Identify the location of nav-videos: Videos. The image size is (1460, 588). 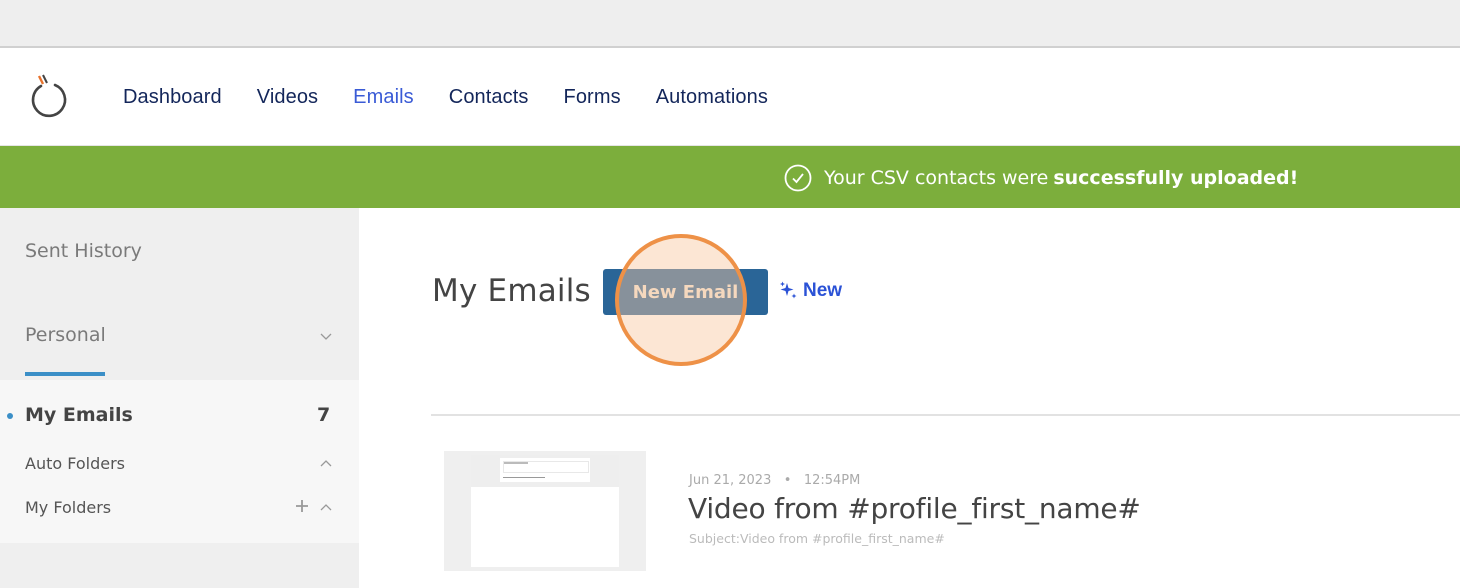
(287, 97).